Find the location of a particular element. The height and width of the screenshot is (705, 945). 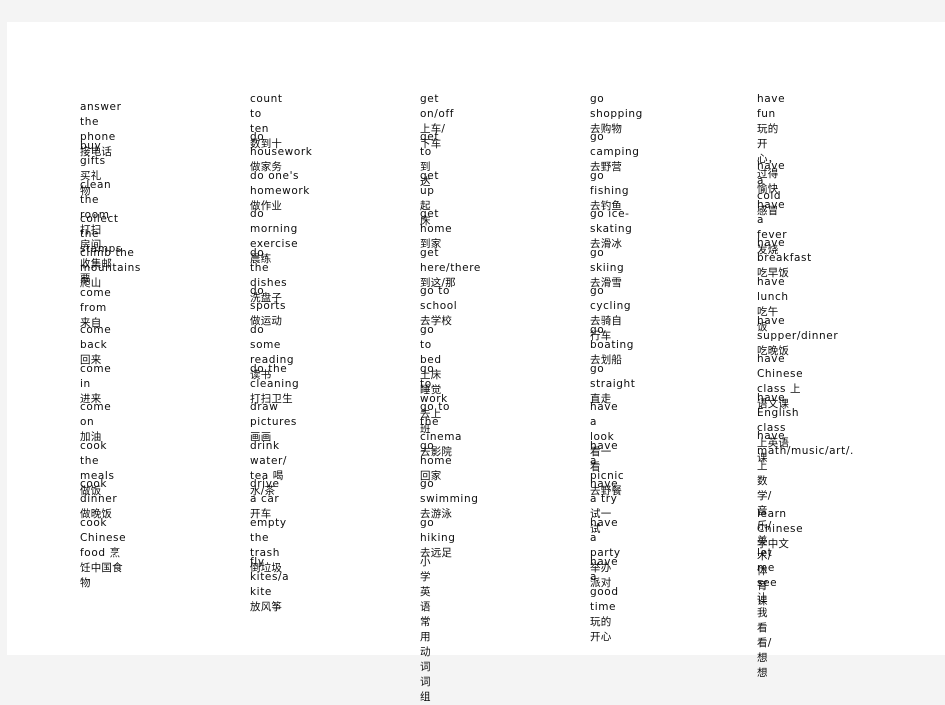

vocab-english: go cycling is located at coordinates (613, 298).